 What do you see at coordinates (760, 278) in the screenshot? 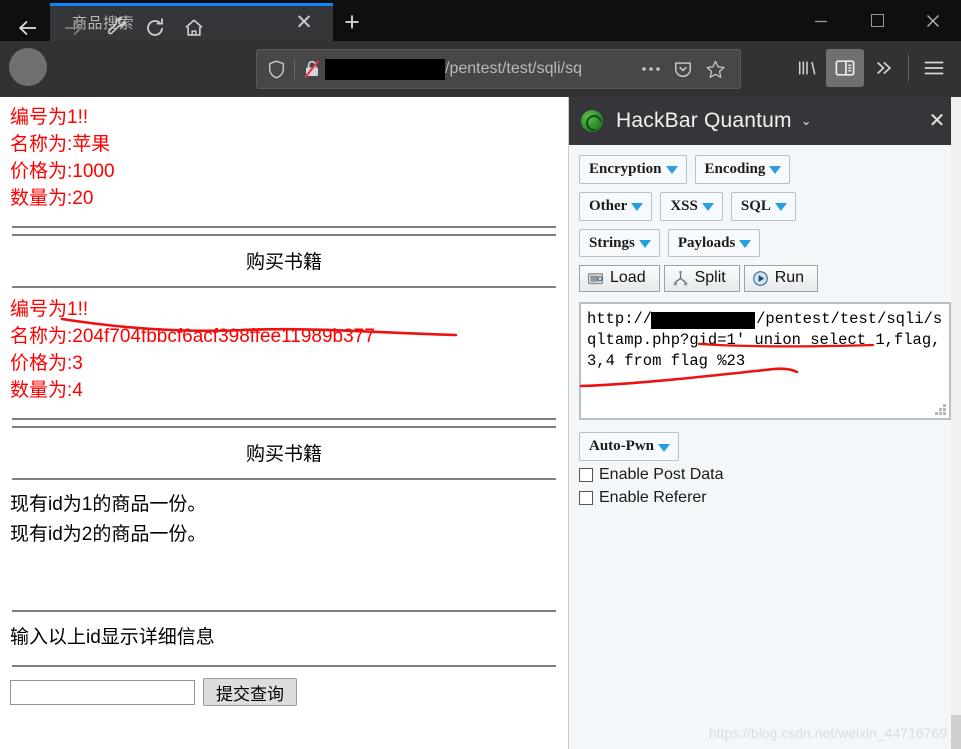
I see `run-play-icon` at bounding box center [760, 278].